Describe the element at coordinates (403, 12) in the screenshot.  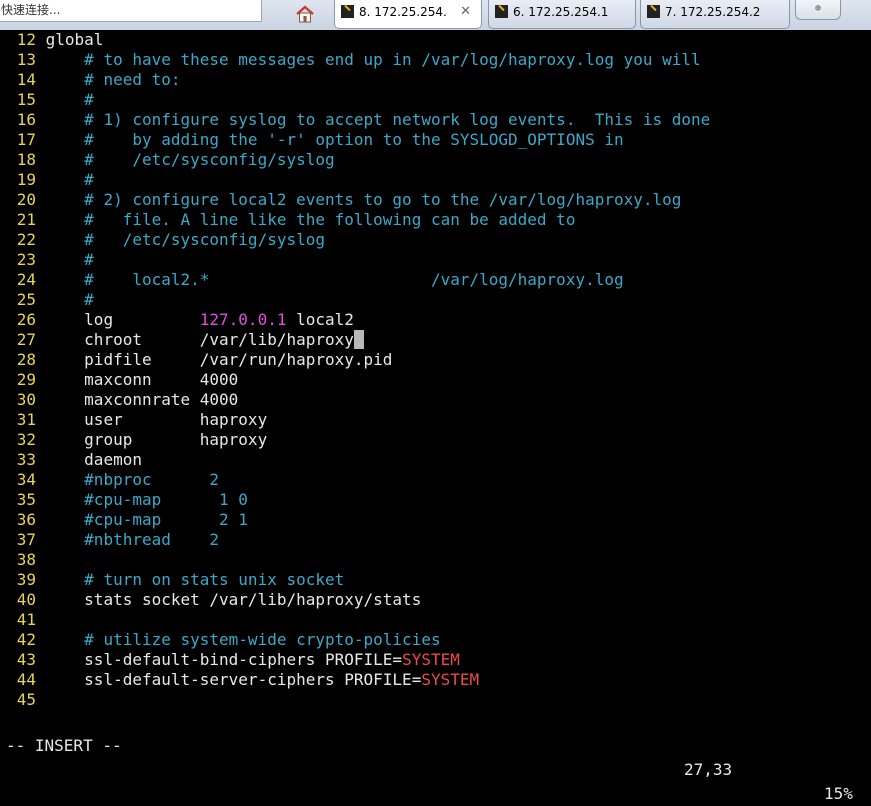
I see `tab-label: 8. 172.25.254.` at that location.